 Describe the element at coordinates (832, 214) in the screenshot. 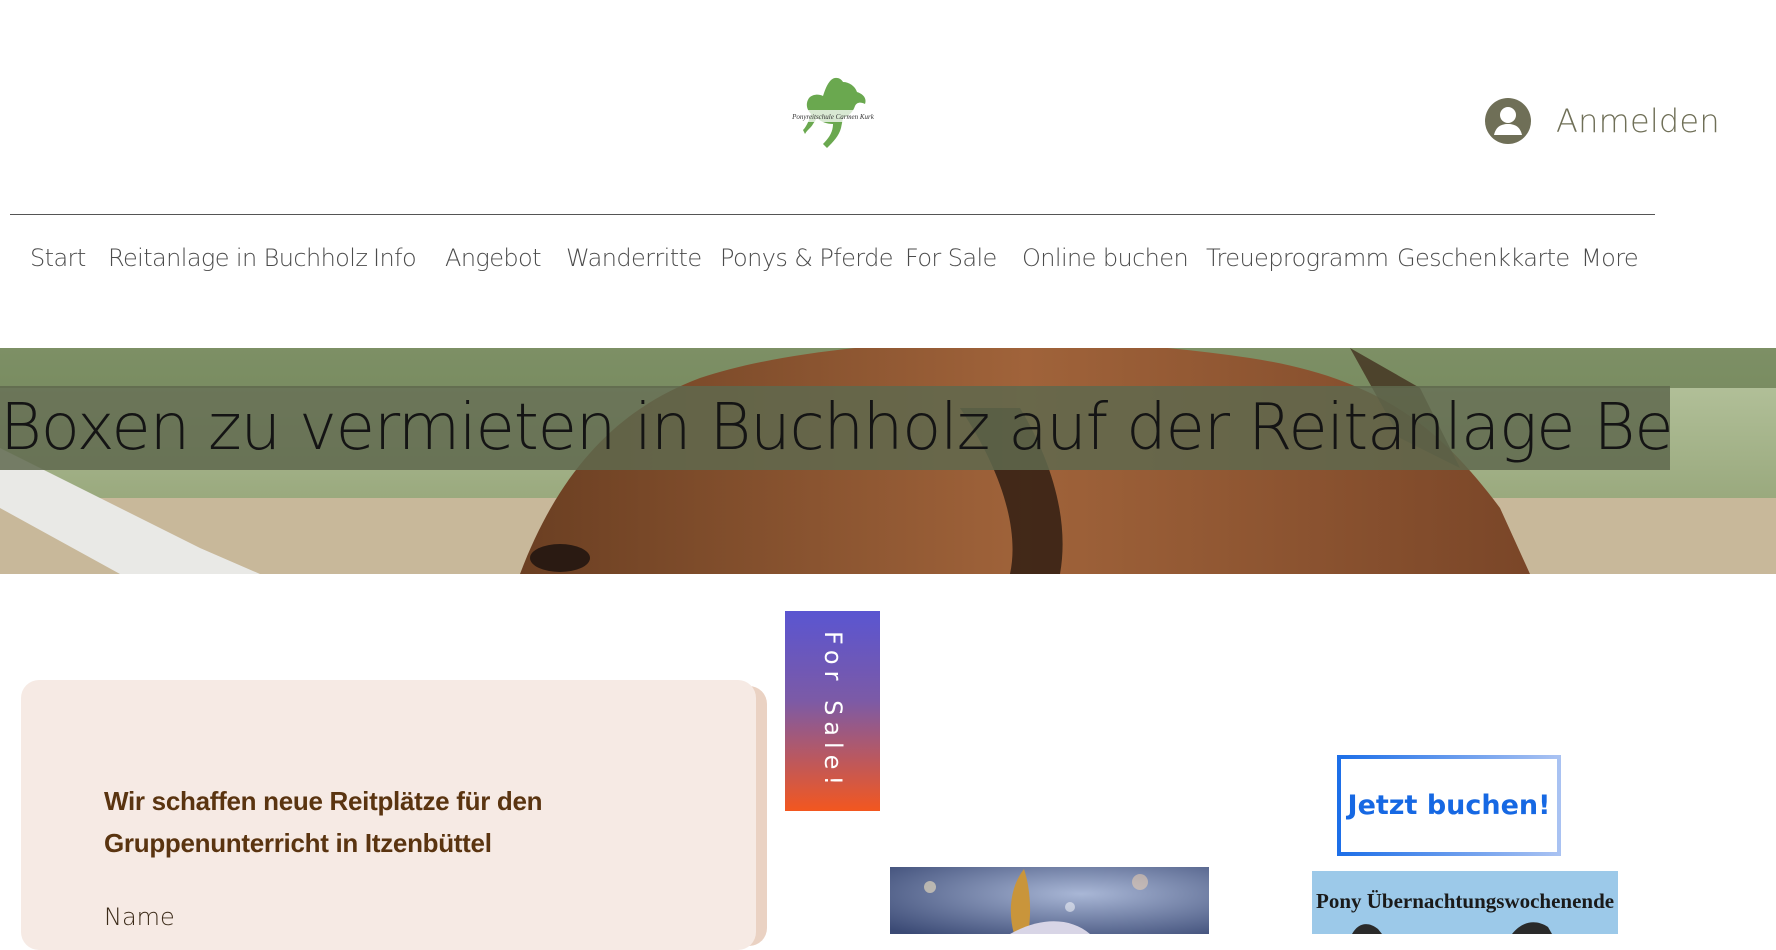

I see `header-divider` at that location.